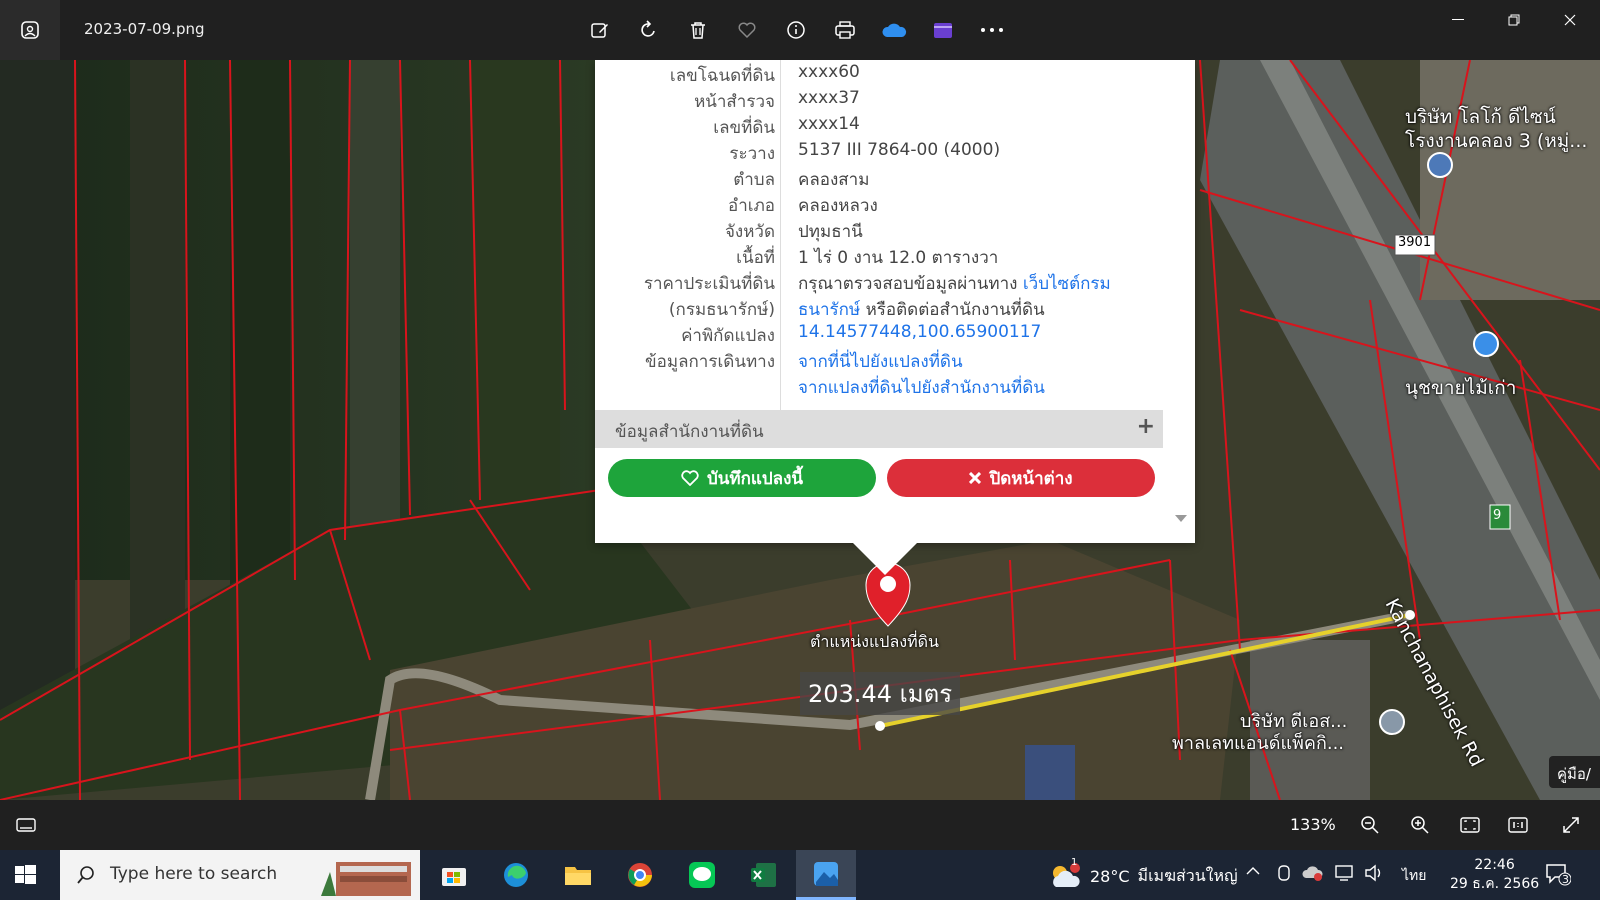 The width and height of the screenshot is (1600, 900). Describe the element at coordinates (867, 258) in the screenshot. I see `info-row-area: เนื้อที่ 1 ไร่ 0 งาน 12.0 ตารางวา` at that location.